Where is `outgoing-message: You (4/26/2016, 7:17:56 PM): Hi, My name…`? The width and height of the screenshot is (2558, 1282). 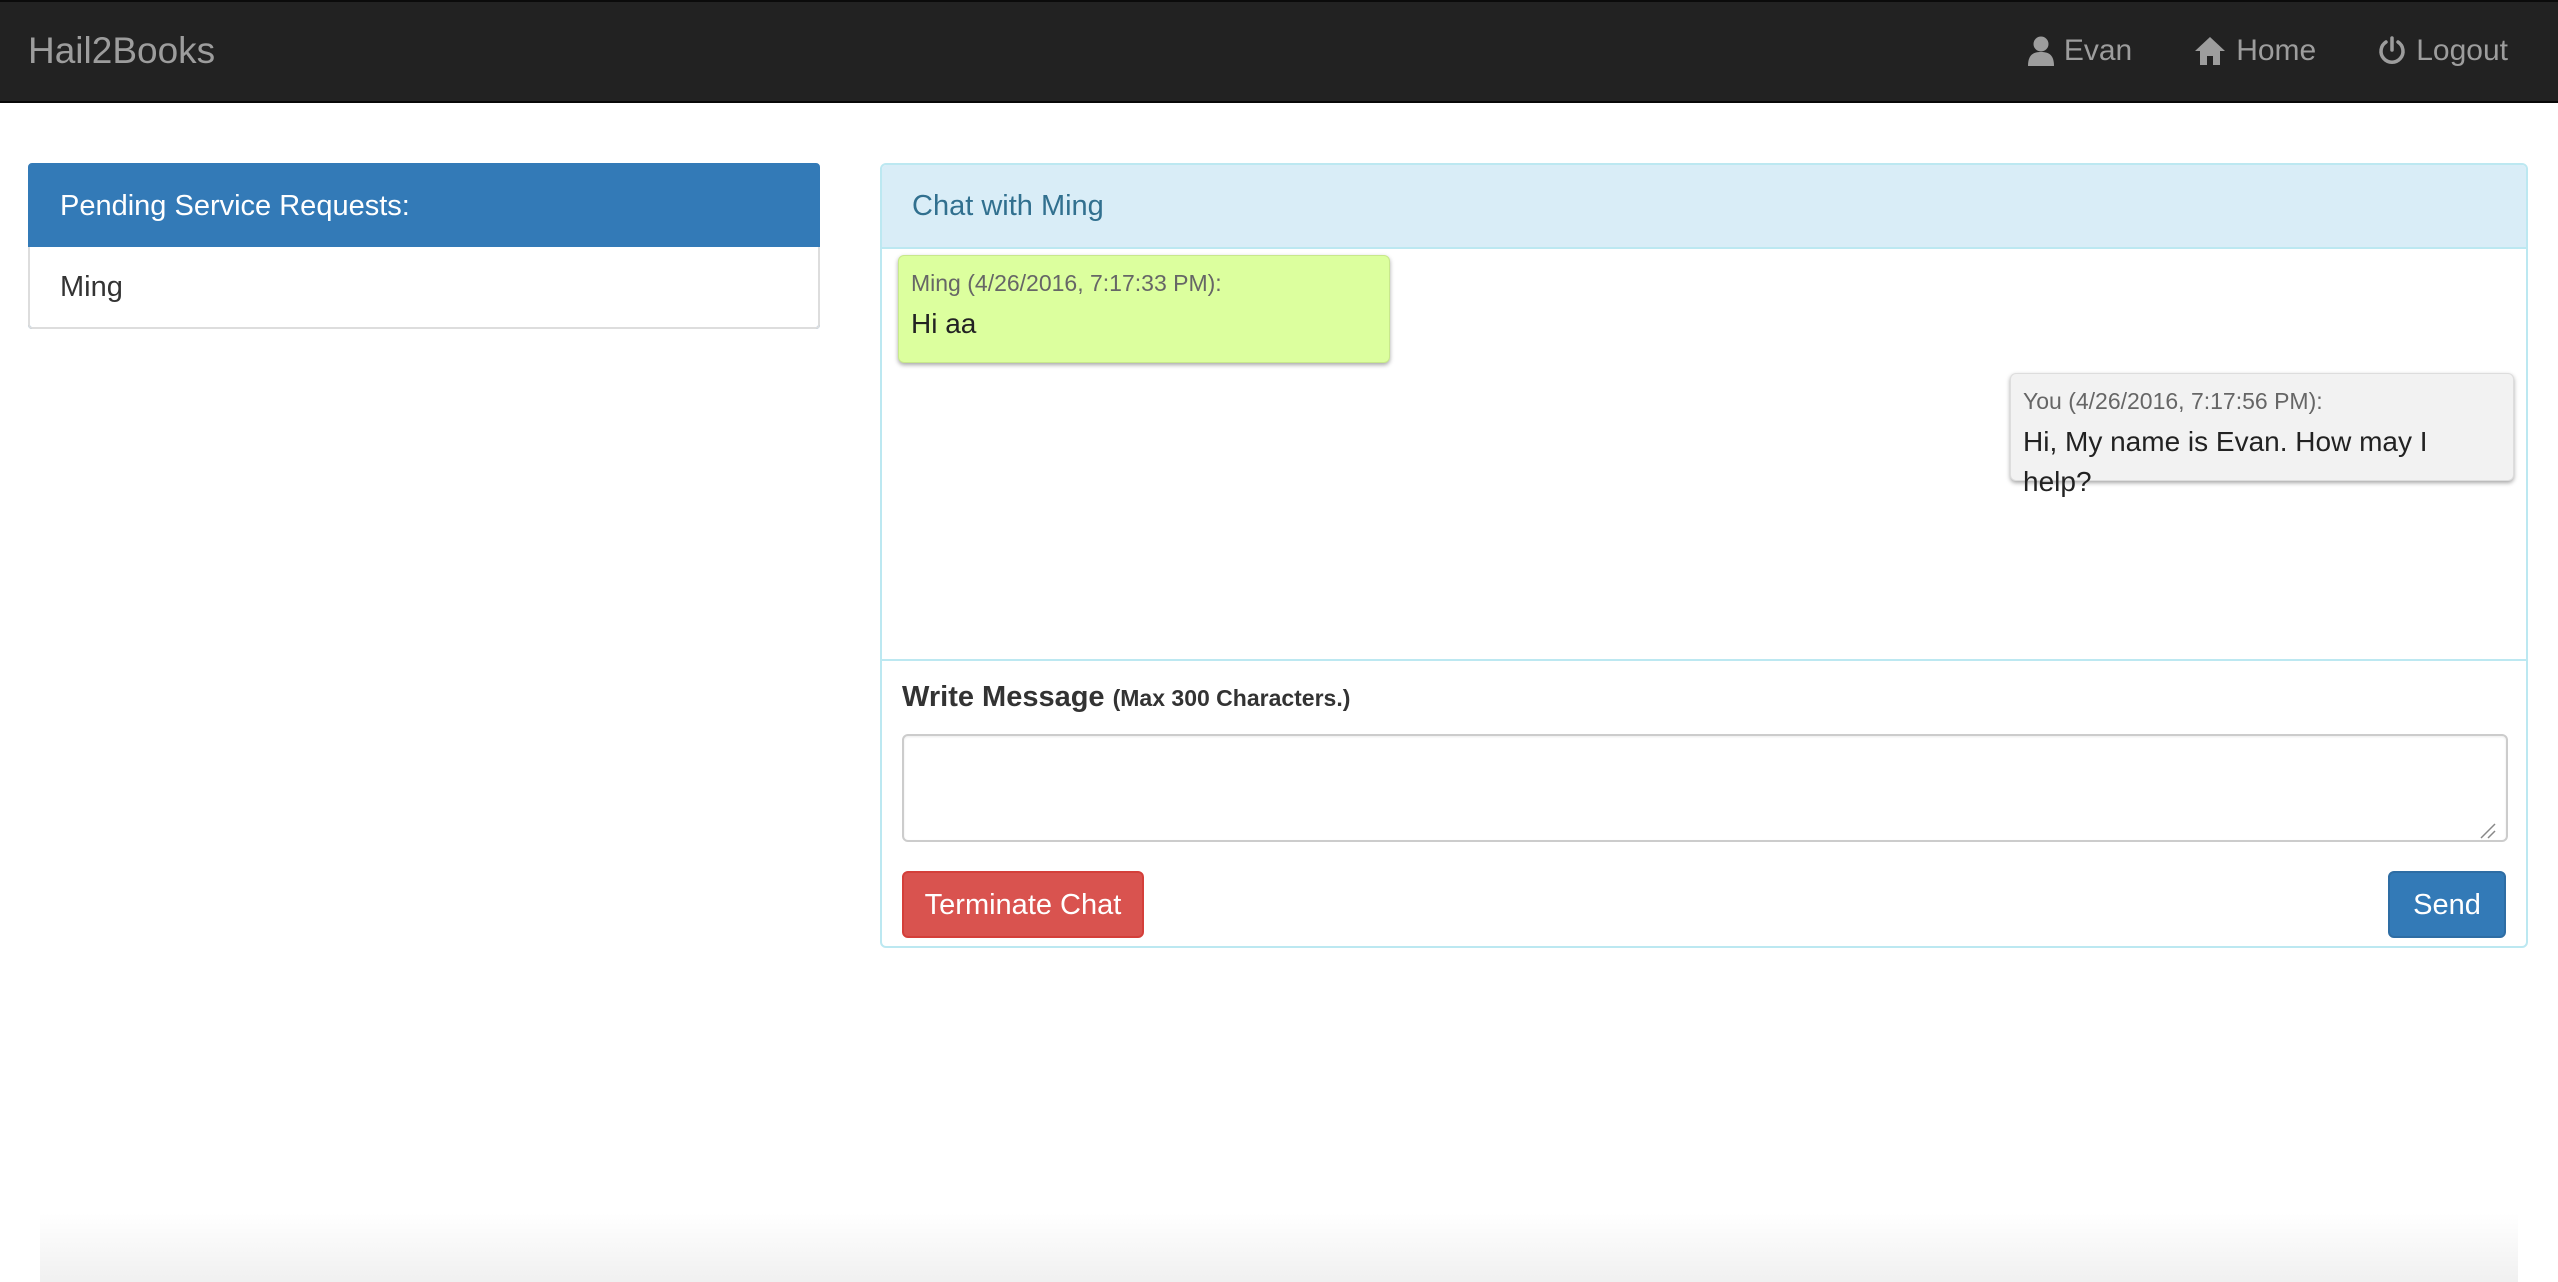
outgoing-message: You (4/26/2016, 7:17:56 PM): Hi, My name… is located at coordinates (2262, 435).